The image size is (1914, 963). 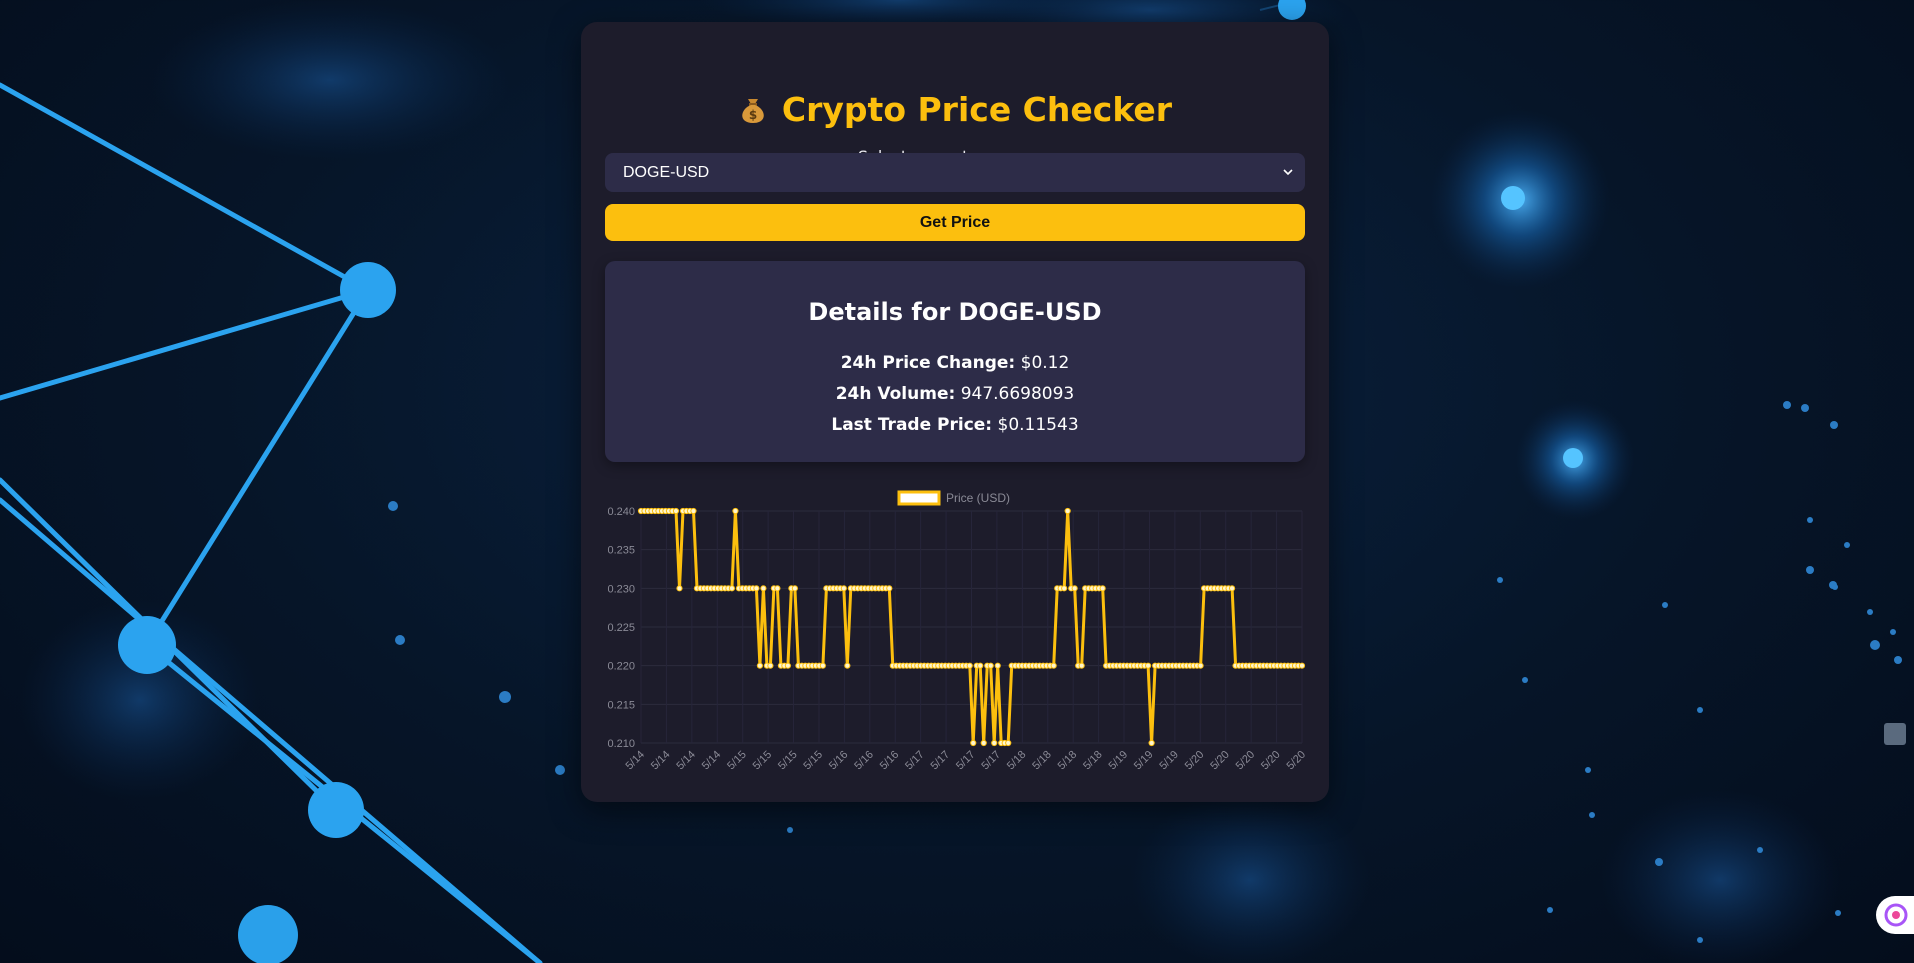 What do you see at coordinates (955, 312) in the screenshot?
I see `details-title: Details for DOGE-USD` at bounding box center [955, 312].